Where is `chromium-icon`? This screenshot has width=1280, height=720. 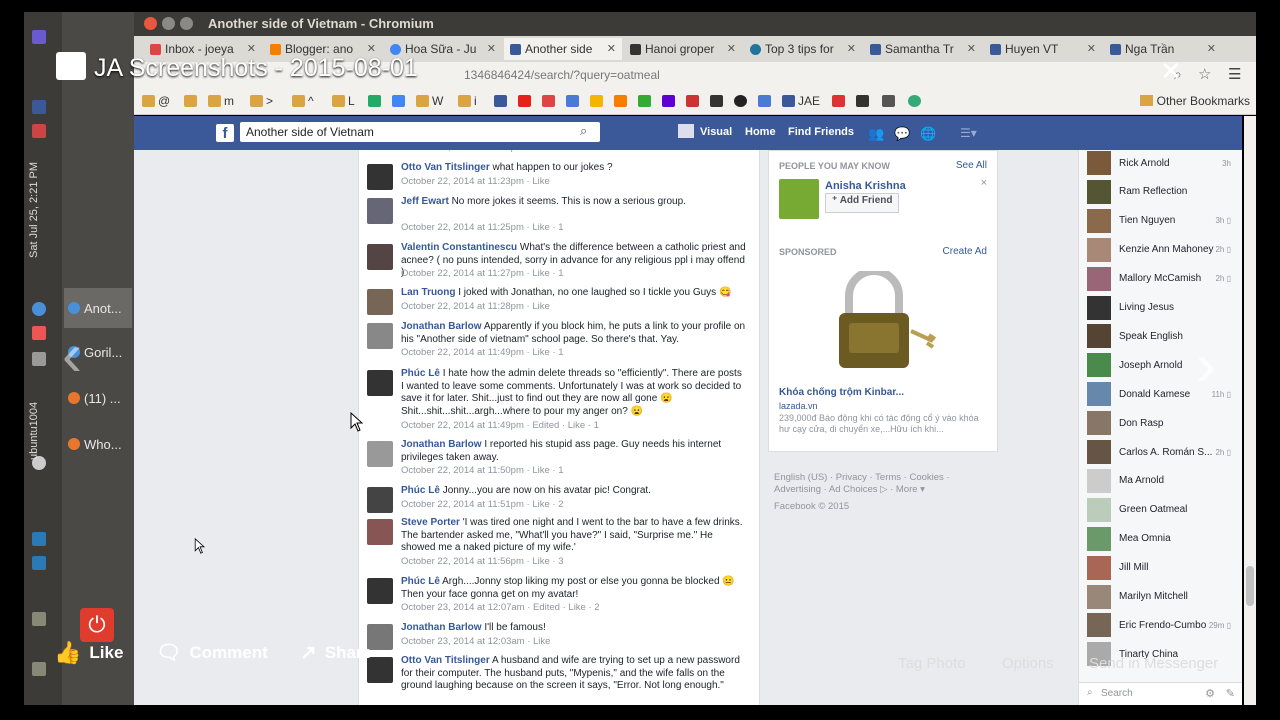 chromium-icon is located at coordinates (39, 309).